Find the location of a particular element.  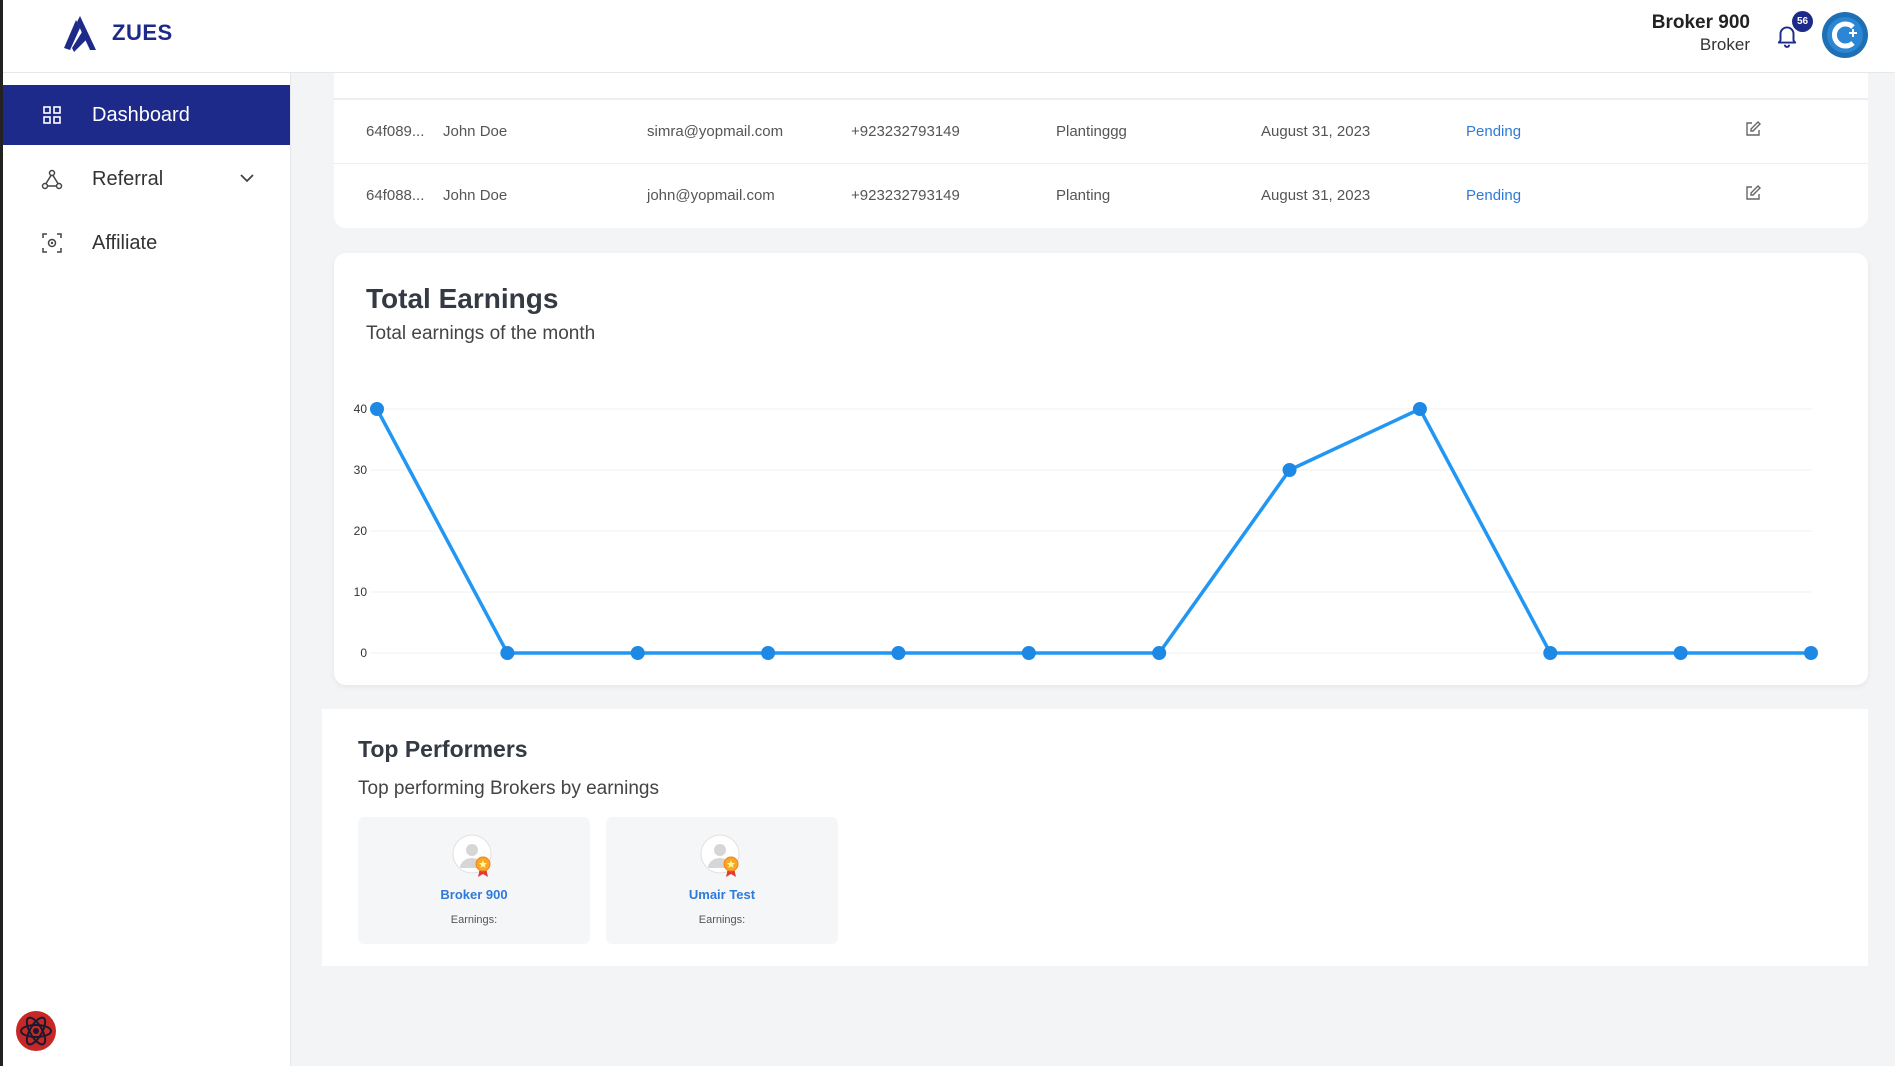

cell-business: Plantinggg is located at coordinates (1091, 131).